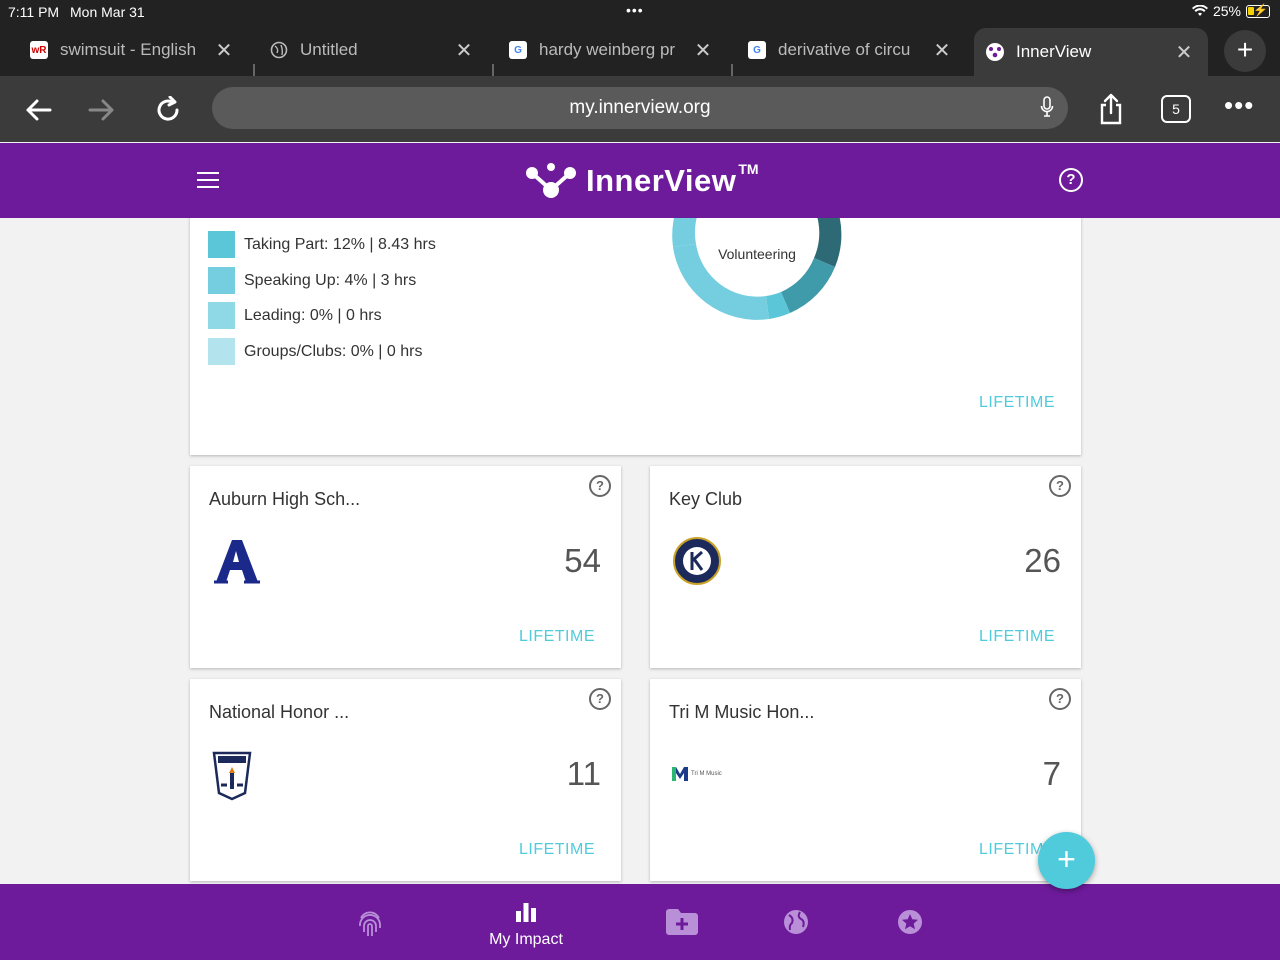 Image resolution: width=1280 pixels, height=960 pixels. Describe the element at coordinates (1239, 105) in the screenshot. I see `more-menu-icon: •••` at that location.